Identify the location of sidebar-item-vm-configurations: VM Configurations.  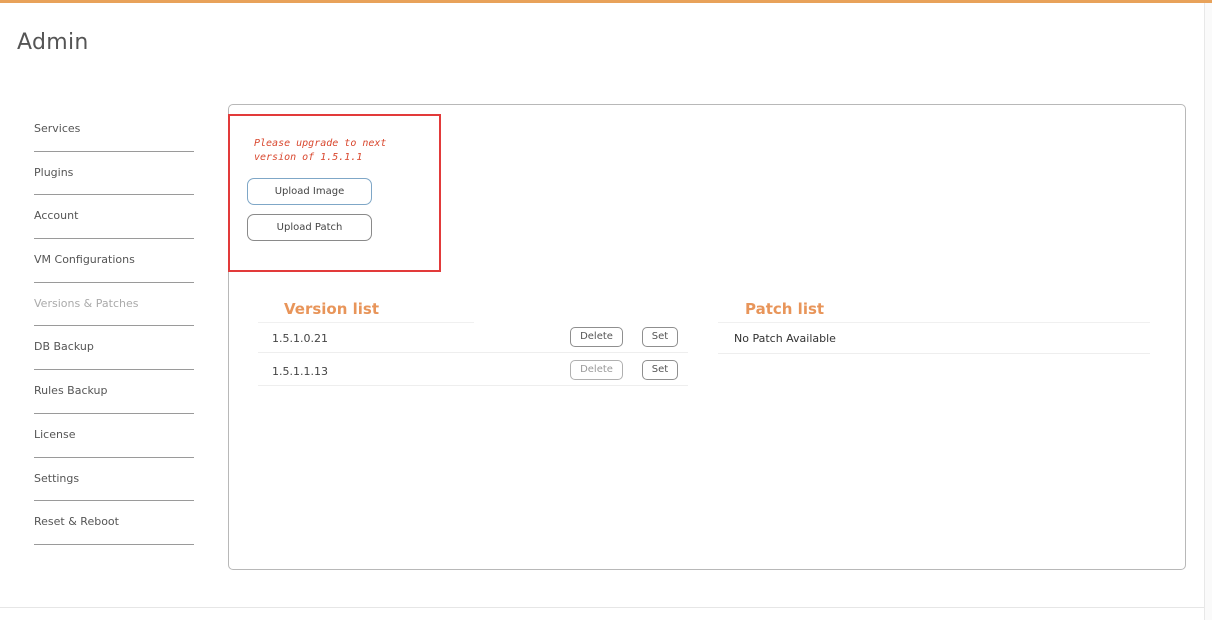
(114, 261).